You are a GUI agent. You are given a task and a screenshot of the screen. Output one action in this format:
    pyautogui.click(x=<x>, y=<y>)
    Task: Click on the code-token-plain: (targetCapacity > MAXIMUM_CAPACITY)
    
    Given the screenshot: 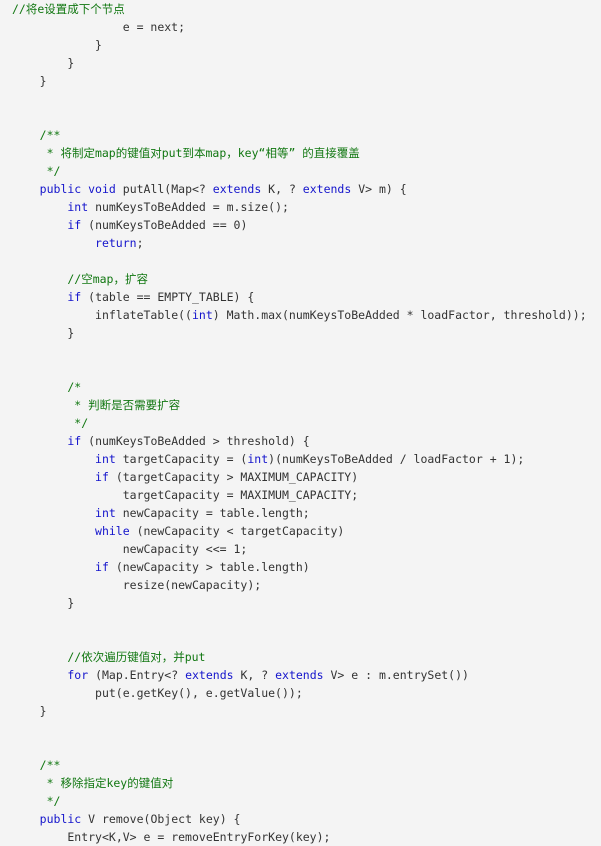 What is the action you would take?
    pyautogui.click(x=237, y=477)
    